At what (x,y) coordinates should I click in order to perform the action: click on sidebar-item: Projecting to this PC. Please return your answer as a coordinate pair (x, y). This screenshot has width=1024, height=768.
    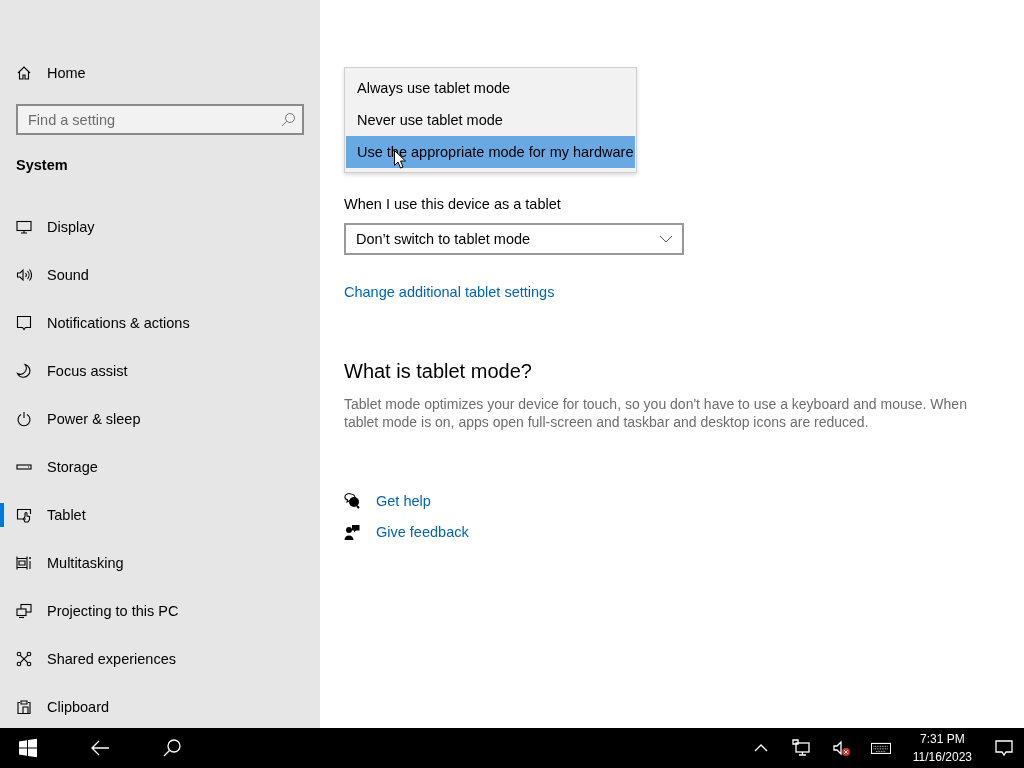
    Looking at the image, I should click on (160, 611).